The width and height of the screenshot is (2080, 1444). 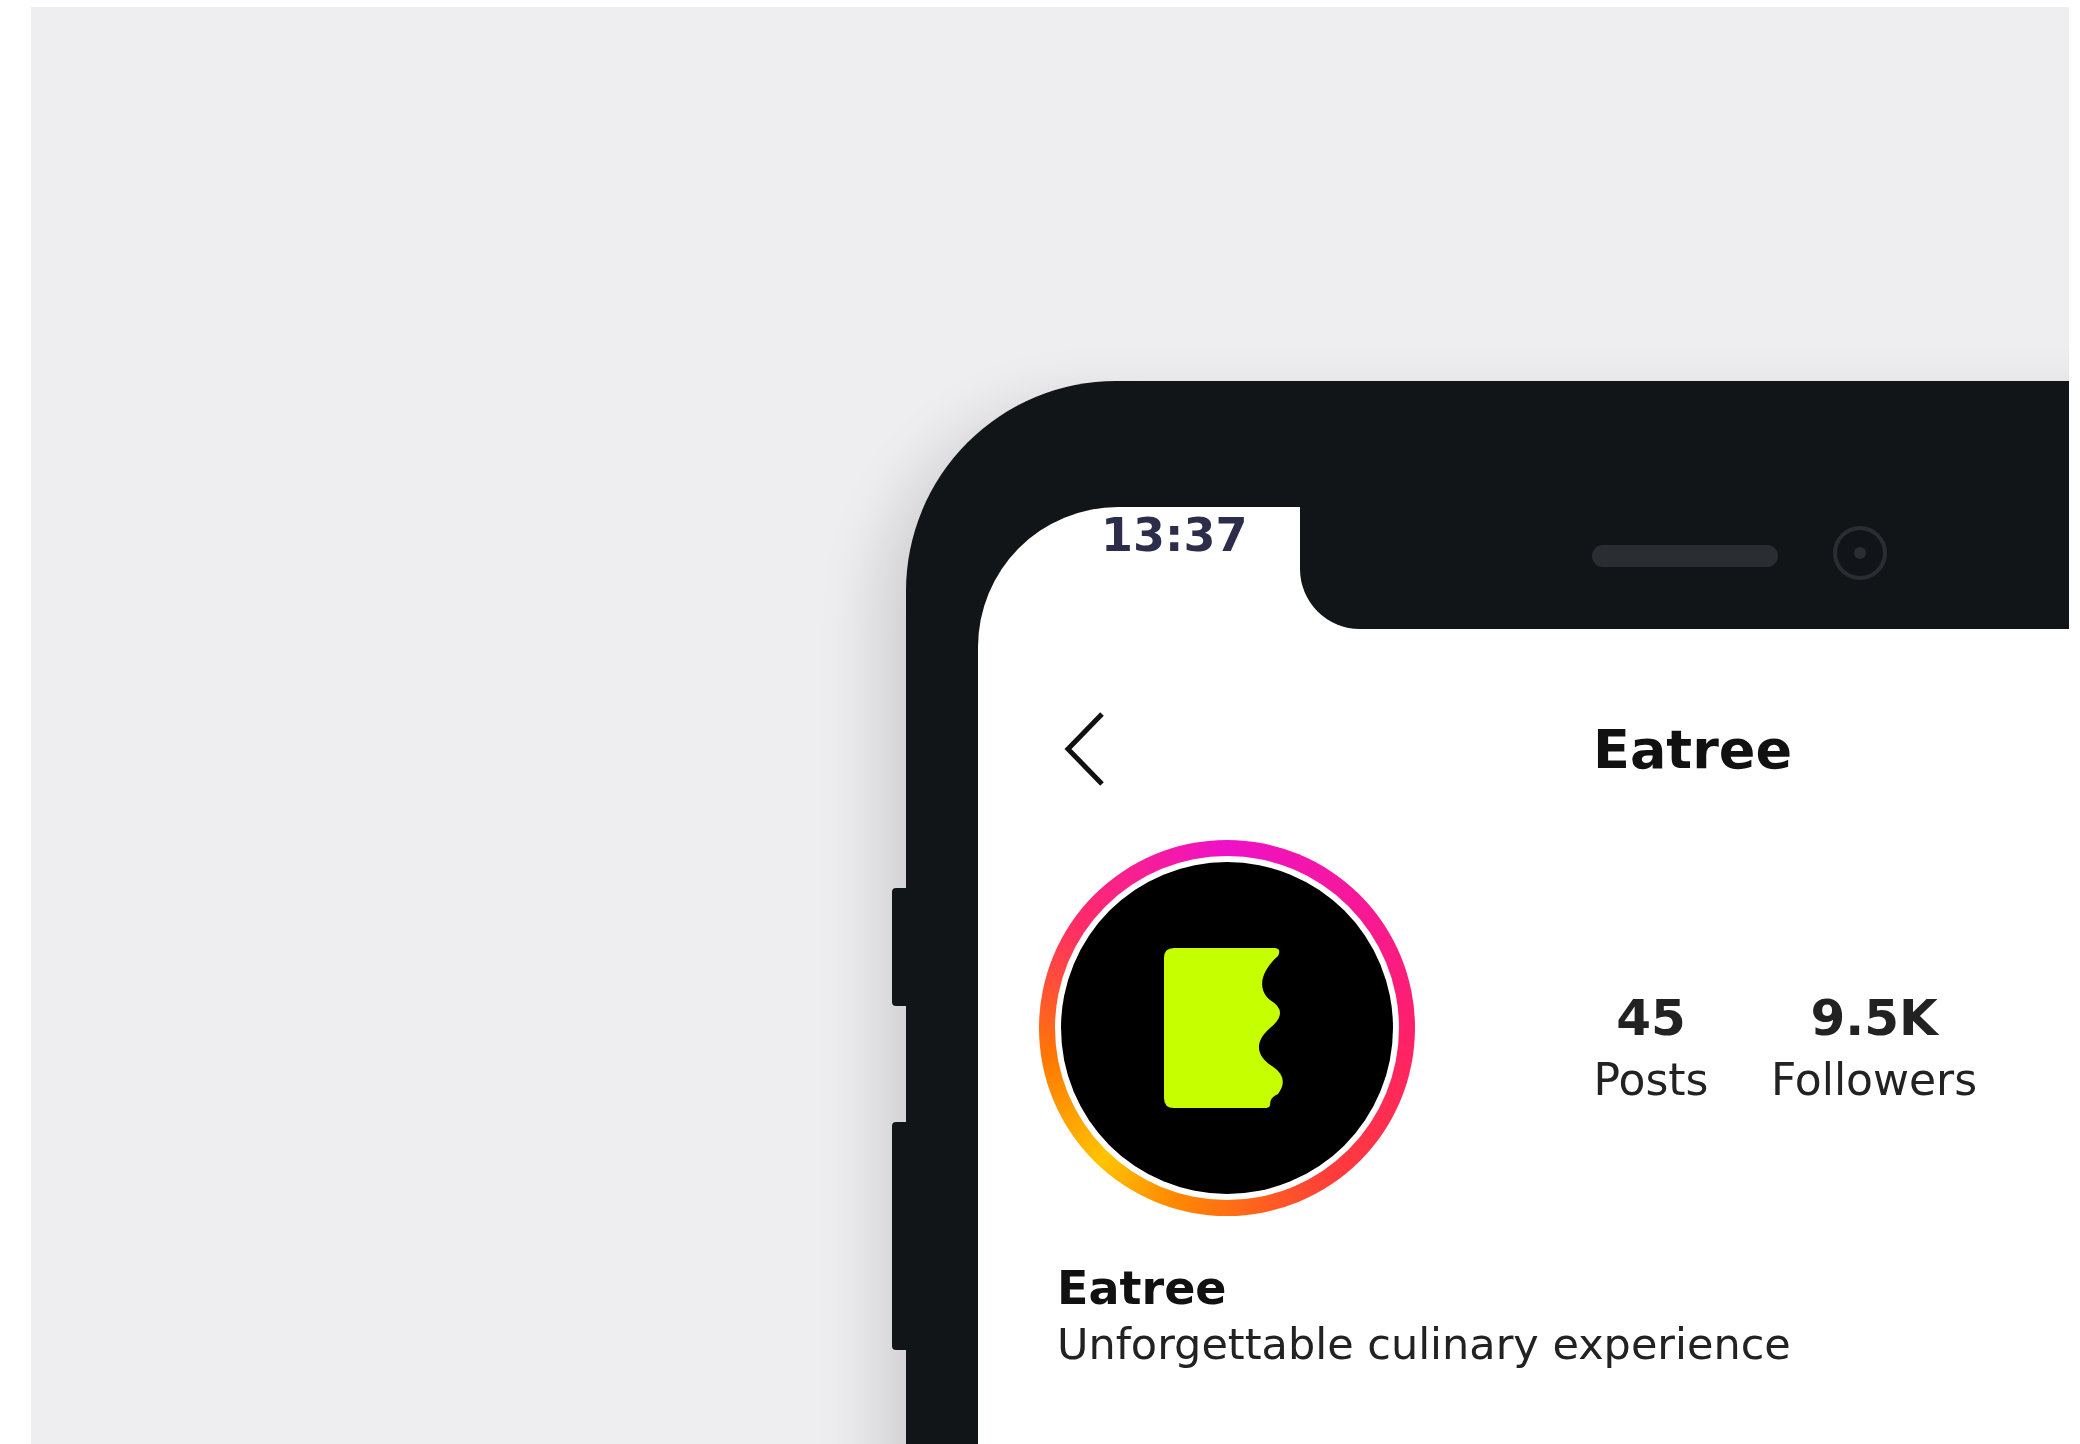 What do you see at coordinates (1651, 1080) in the screenshot?
I see `stat-label: Posts` at bounding box center [1651, 1080].